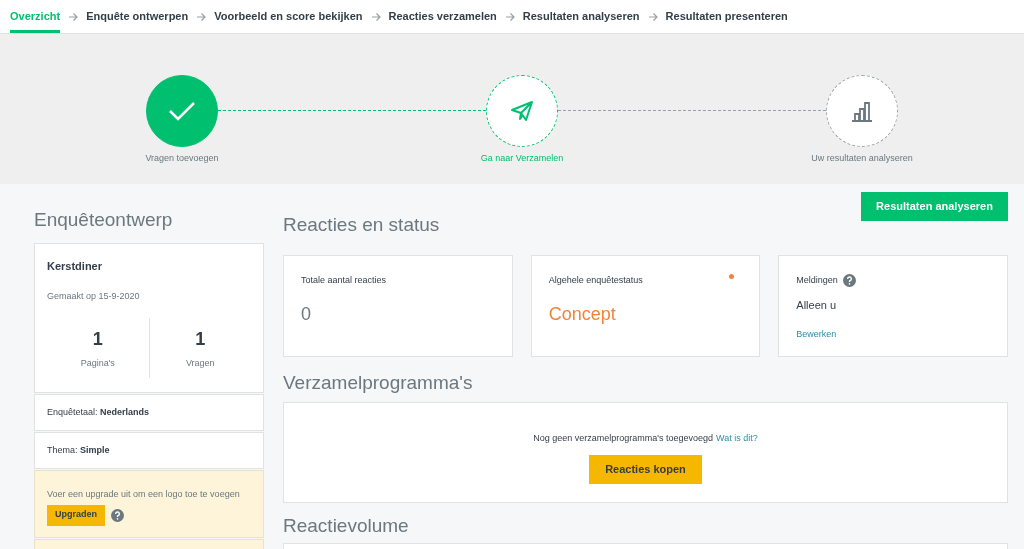  I want to click on language-setting: Enquêtetaal: Nederlands, so click(98, 412).